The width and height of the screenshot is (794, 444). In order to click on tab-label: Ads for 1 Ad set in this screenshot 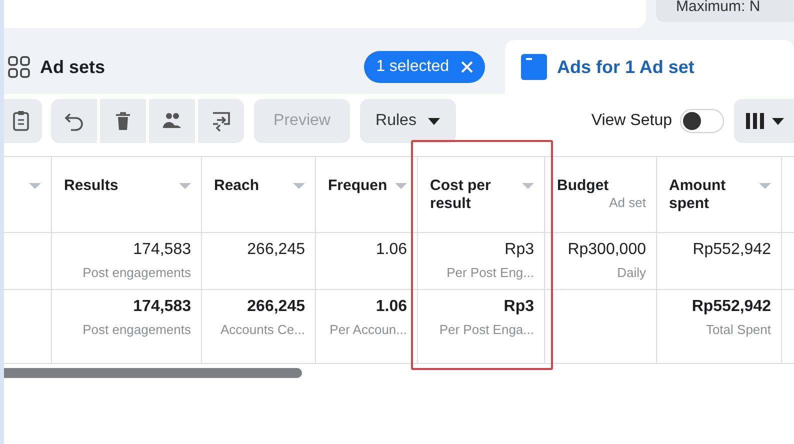, I will do `click(626, 67)`.